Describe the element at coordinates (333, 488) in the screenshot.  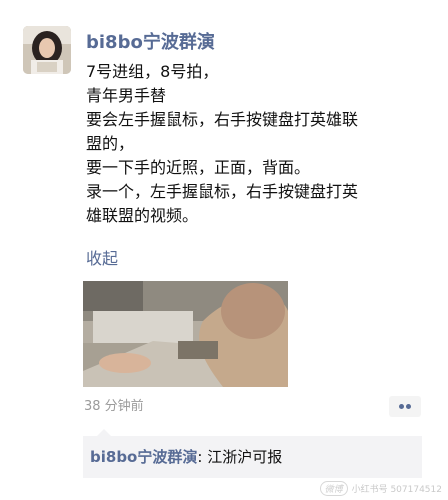
I see `watermark-logo: 微博` at that location.